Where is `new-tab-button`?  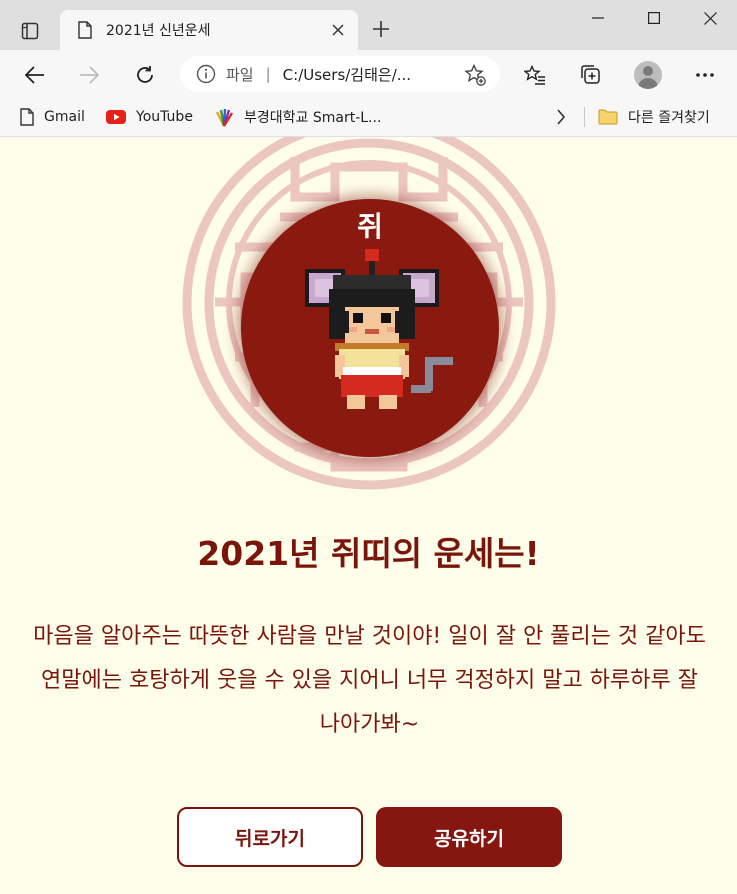 new-tab-button is located at coordinates (381, 29).